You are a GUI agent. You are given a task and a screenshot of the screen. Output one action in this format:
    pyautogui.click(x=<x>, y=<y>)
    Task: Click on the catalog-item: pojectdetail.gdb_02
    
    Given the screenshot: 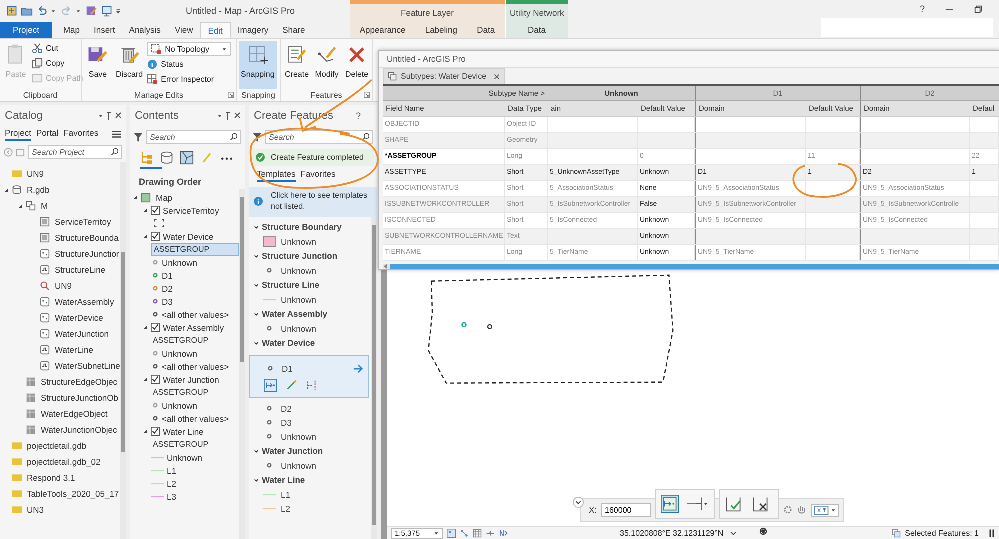 What is the action you would take?
    pyautogui.click(x=64, y=462)
    